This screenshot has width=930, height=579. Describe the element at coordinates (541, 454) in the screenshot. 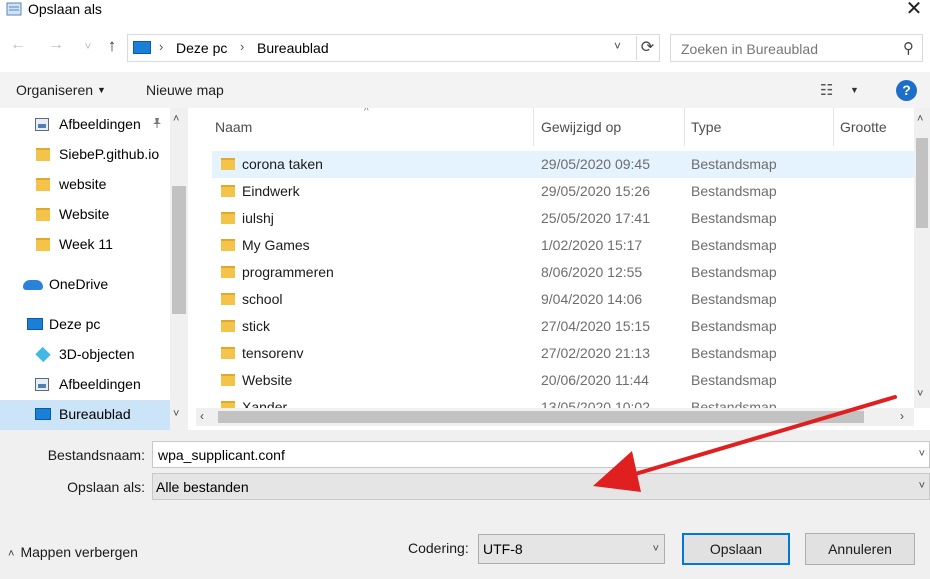

I see `filename-field: wpa_supplicant.conf ˅` at that location.